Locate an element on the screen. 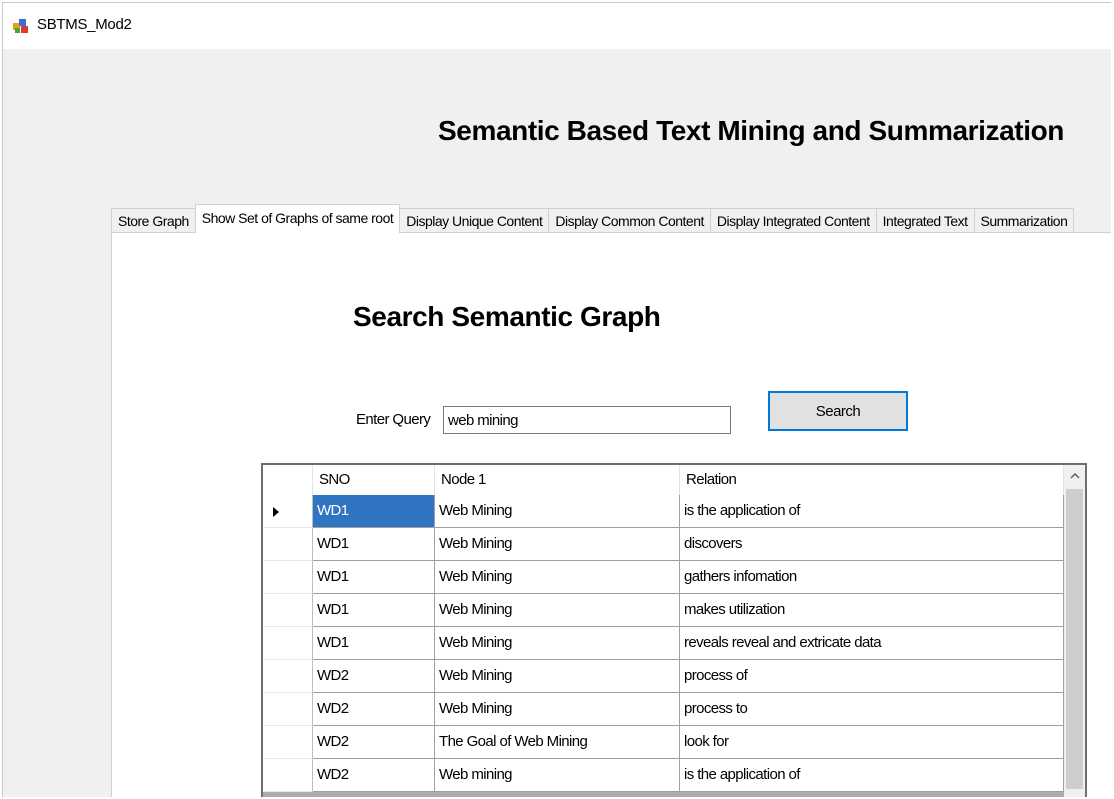 This screenshot has width=1114, height=799. cell-relation: process to is located at coordinates (872, 709).